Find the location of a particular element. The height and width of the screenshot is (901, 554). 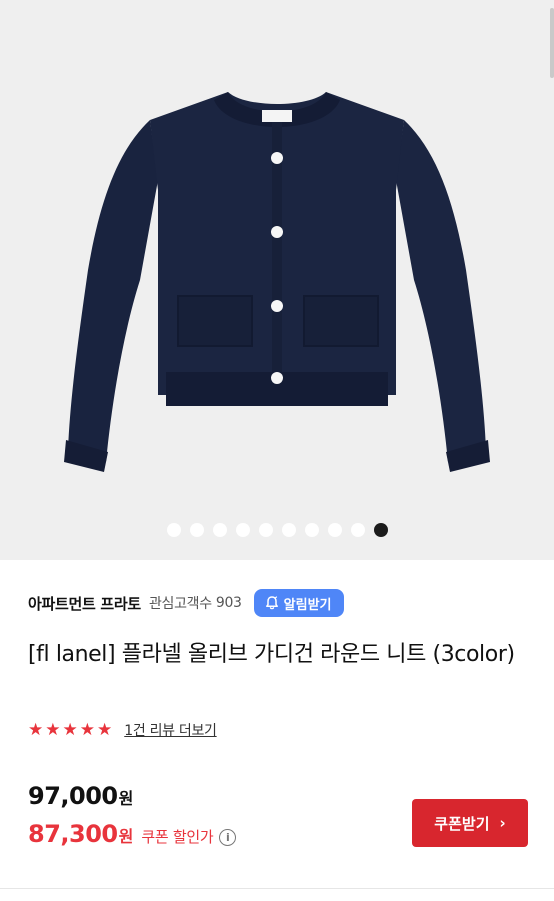

original-price: 97,000 원 is located at coordinates (80, 796).